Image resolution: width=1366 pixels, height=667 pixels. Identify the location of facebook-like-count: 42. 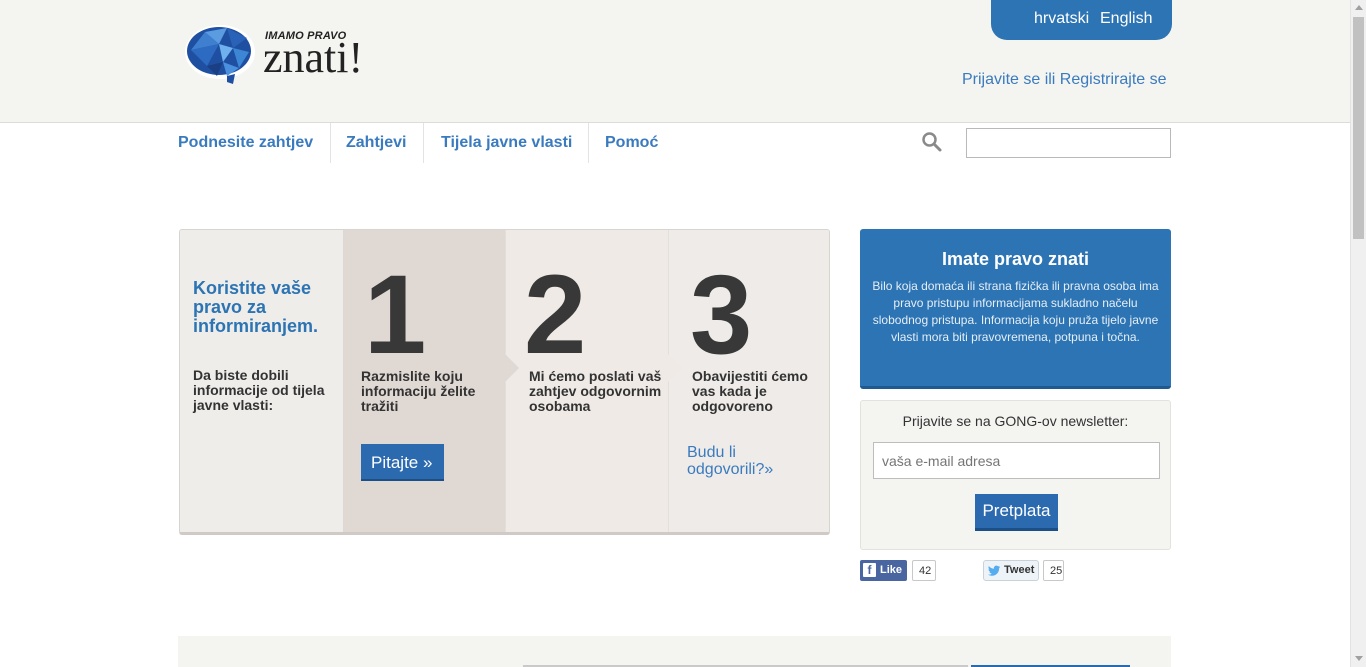
(924, 570).